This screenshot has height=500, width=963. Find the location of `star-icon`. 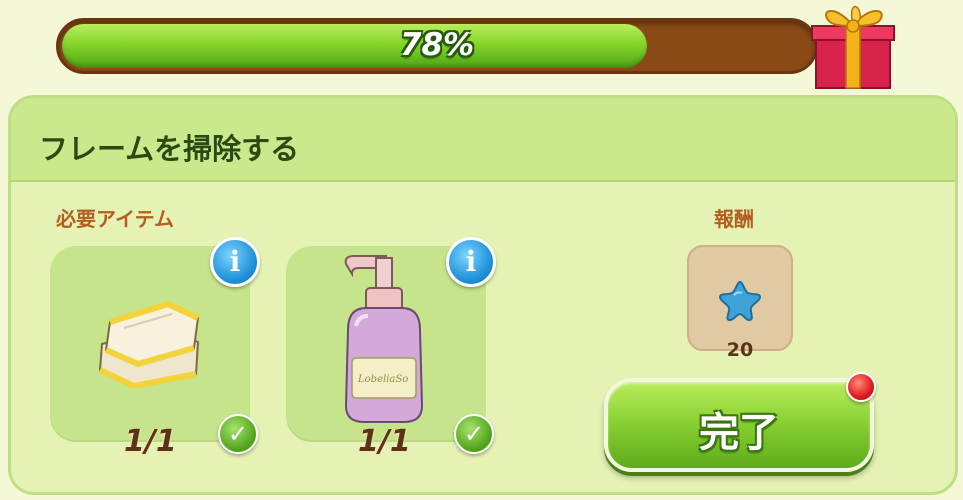

star-icon is located at coordinates (740, 300).